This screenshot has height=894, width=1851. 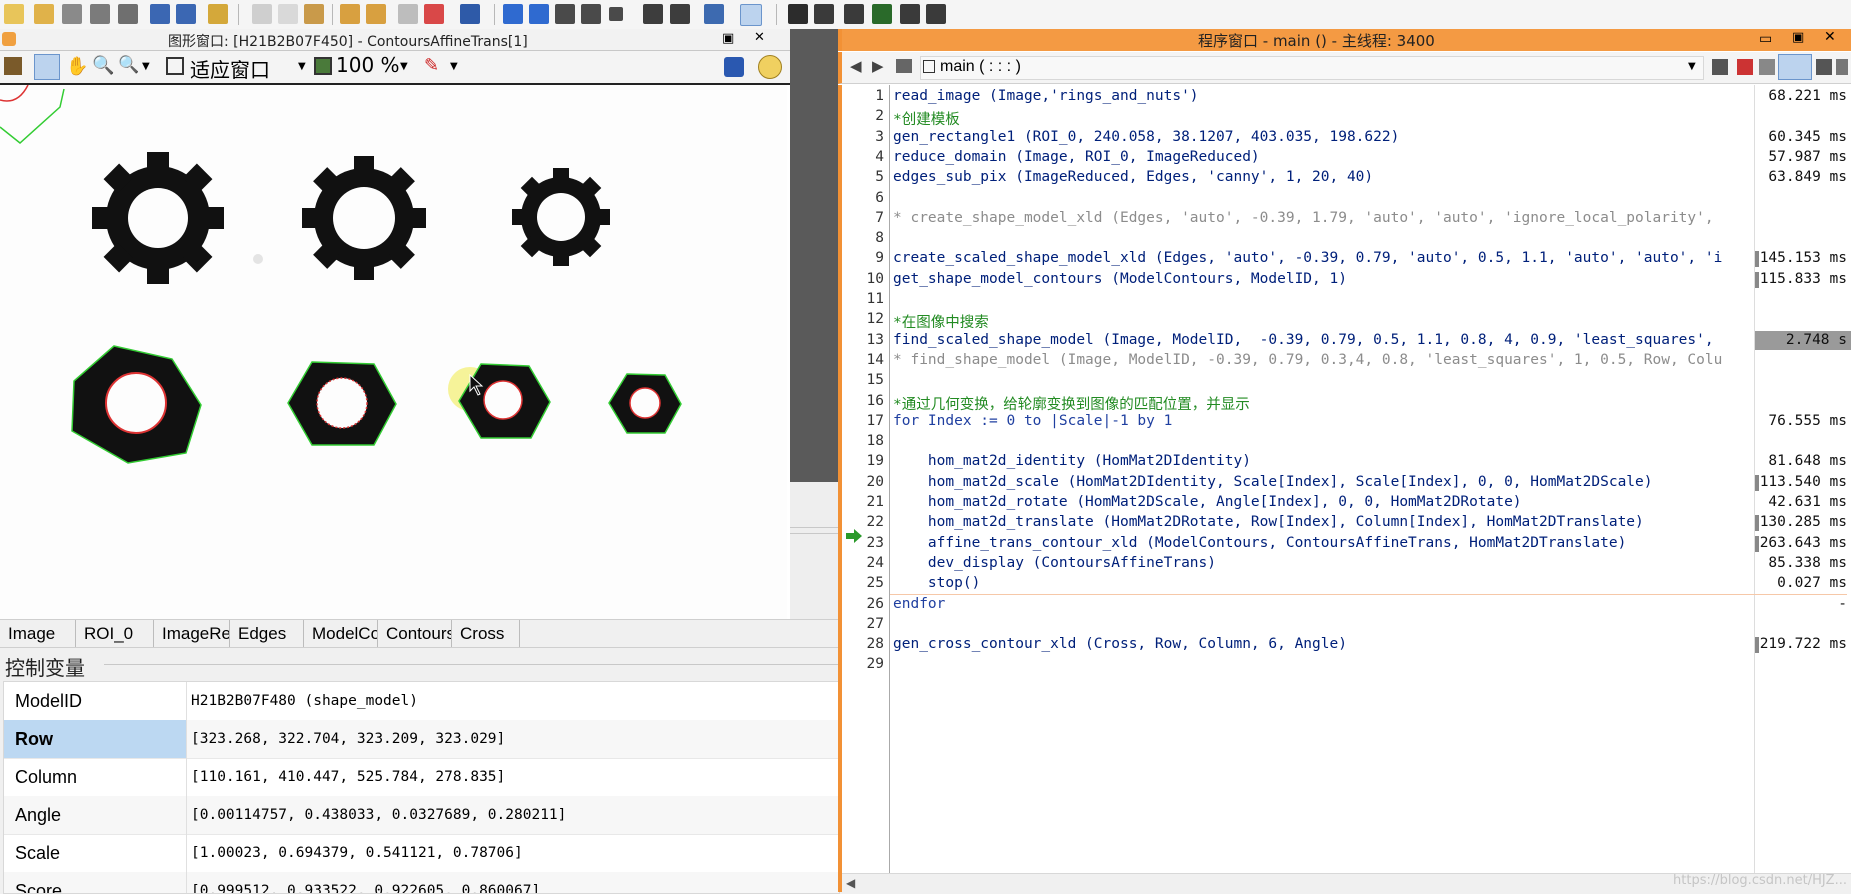 I want to click on code-line: *创建模板, so click(x=926, y=118).